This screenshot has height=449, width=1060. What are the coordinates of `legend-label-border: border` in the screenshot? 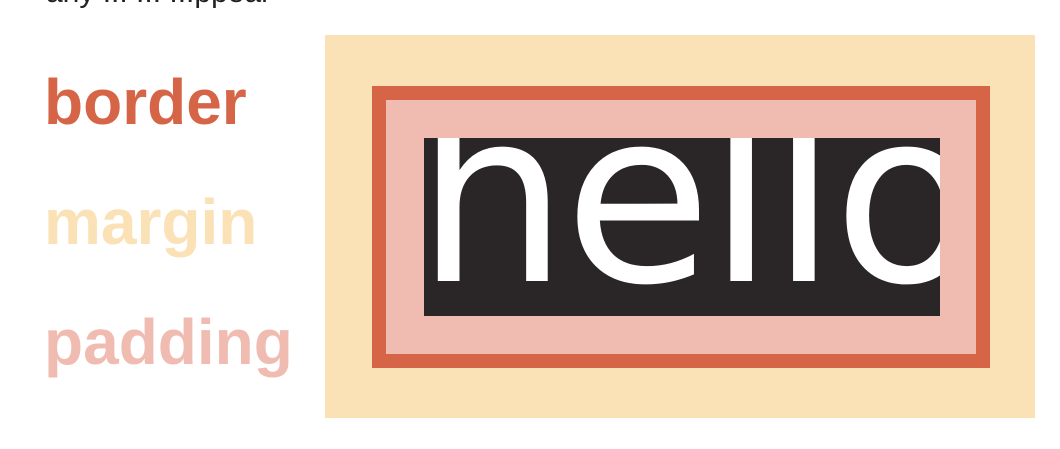 It's located at (145, 102).